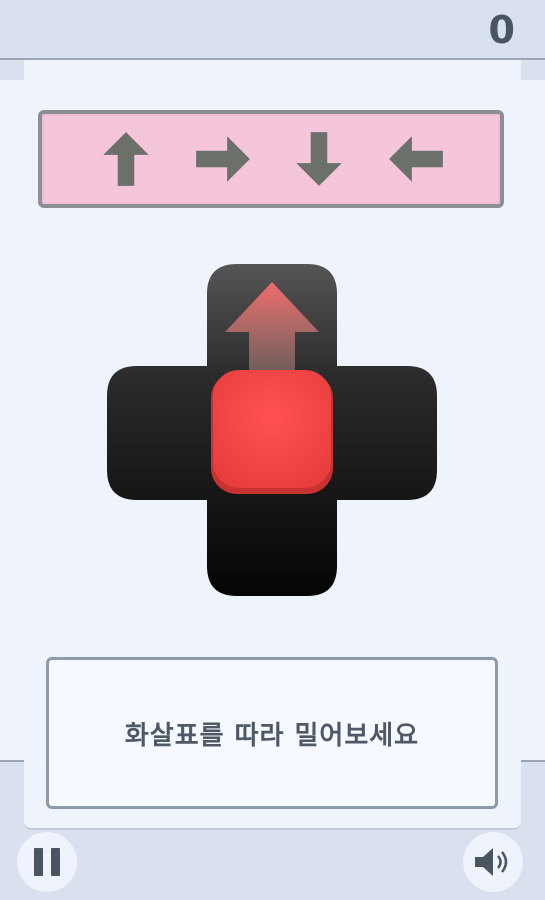  Describe the element at coordinates (532, 795) in the screenshot. I see `frame-bottom-right` at that location.